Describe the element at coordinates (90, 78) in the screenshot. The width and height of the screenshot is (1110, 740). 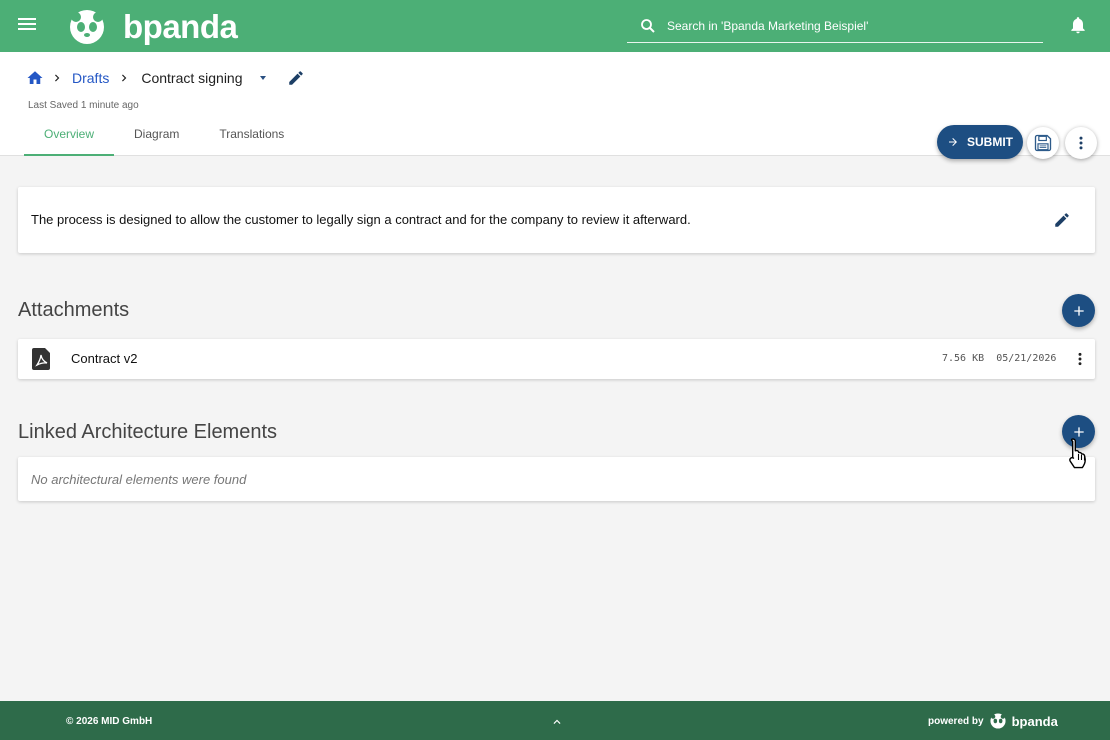
I see `breadcrumb-drafts-link: Drafts` at that location.